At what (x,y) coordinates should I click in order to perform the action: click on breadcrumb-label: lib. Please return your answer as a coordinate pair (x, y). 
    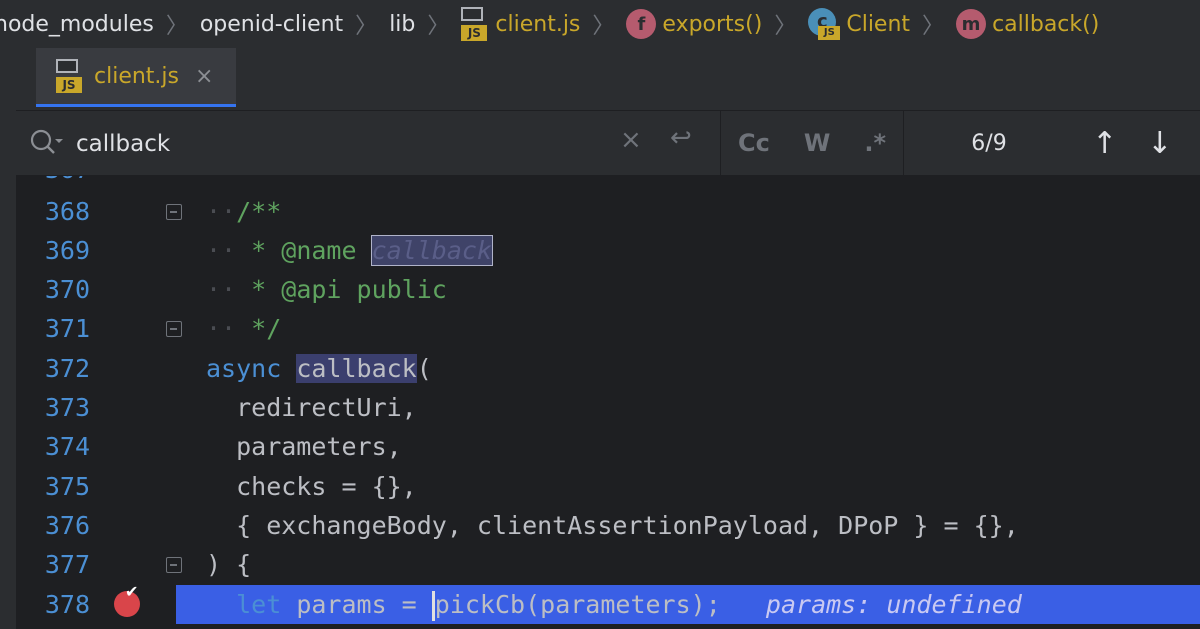
    Looking at the image, I should click on (402, 24).